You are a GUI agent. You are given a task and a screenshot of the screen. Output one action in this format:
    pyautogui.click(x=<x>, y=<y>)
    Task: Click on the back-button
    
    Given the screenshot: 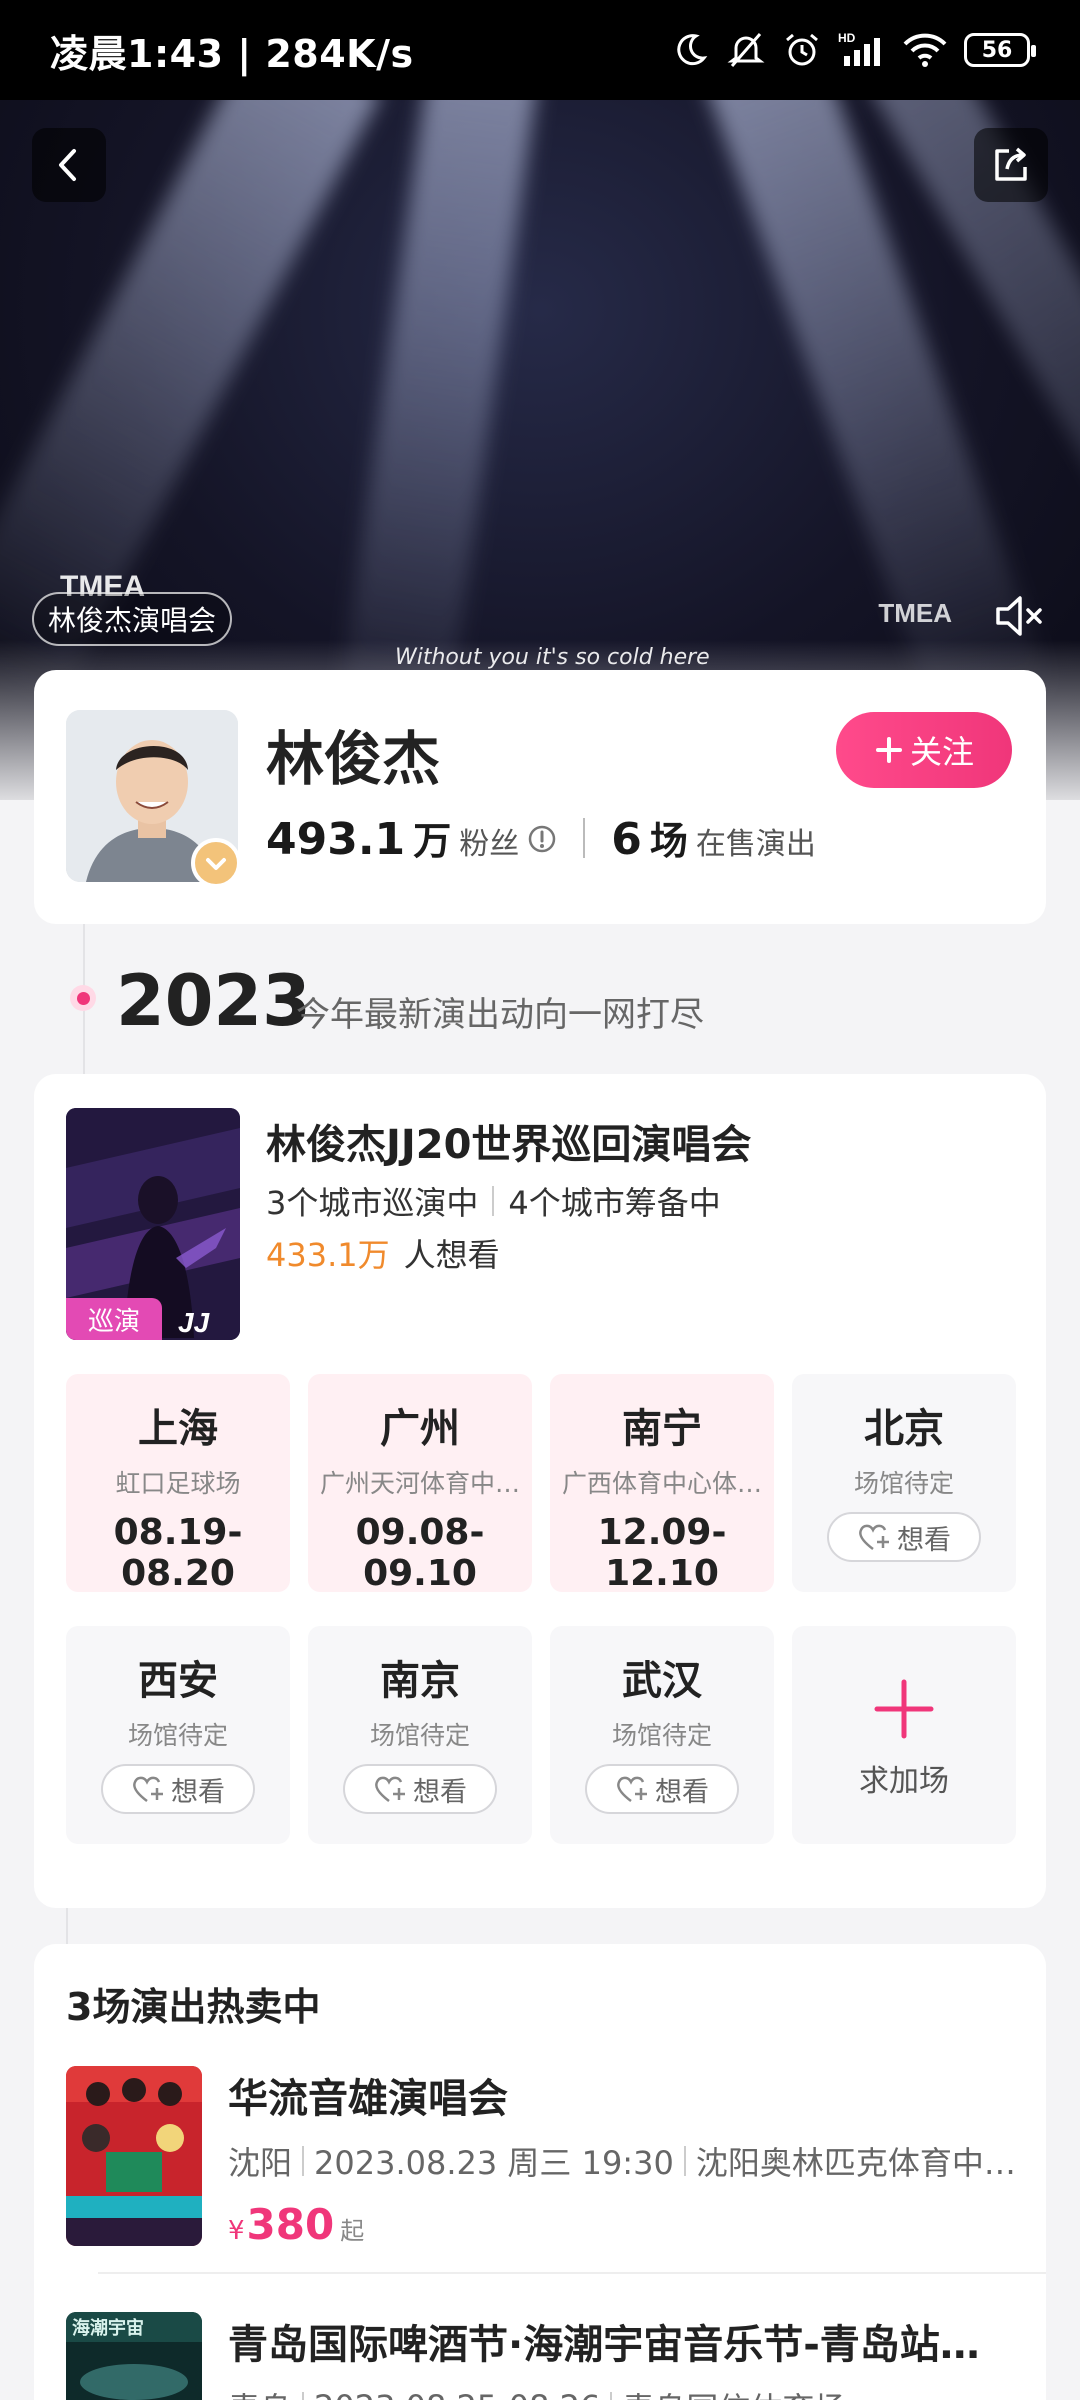 What is the action you would take?
    pyautogui.click(x=69, y=165)
    